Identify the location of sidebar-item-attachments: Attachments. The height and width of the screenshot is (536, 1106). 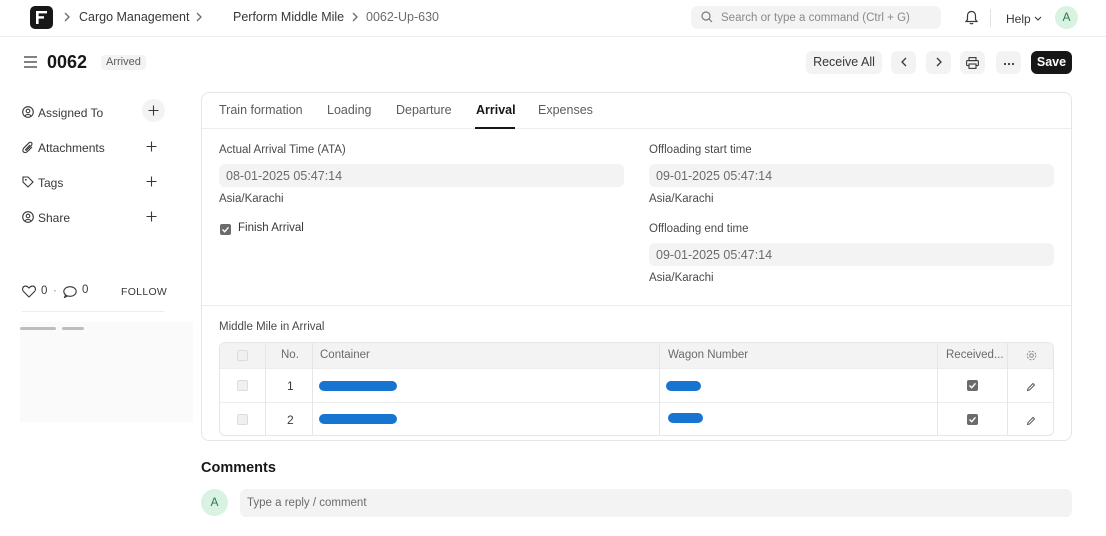
(93, 148).